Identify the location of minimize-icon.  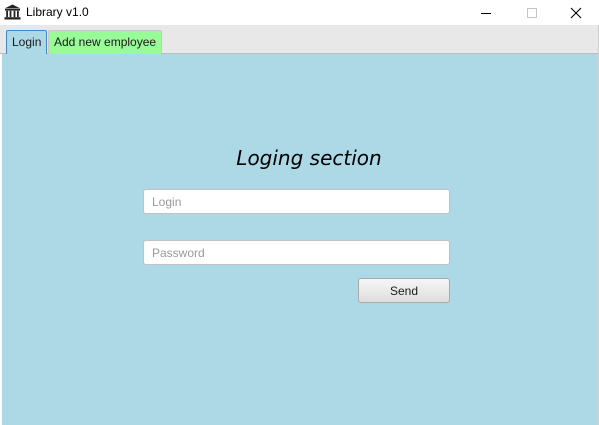
(486, 13).